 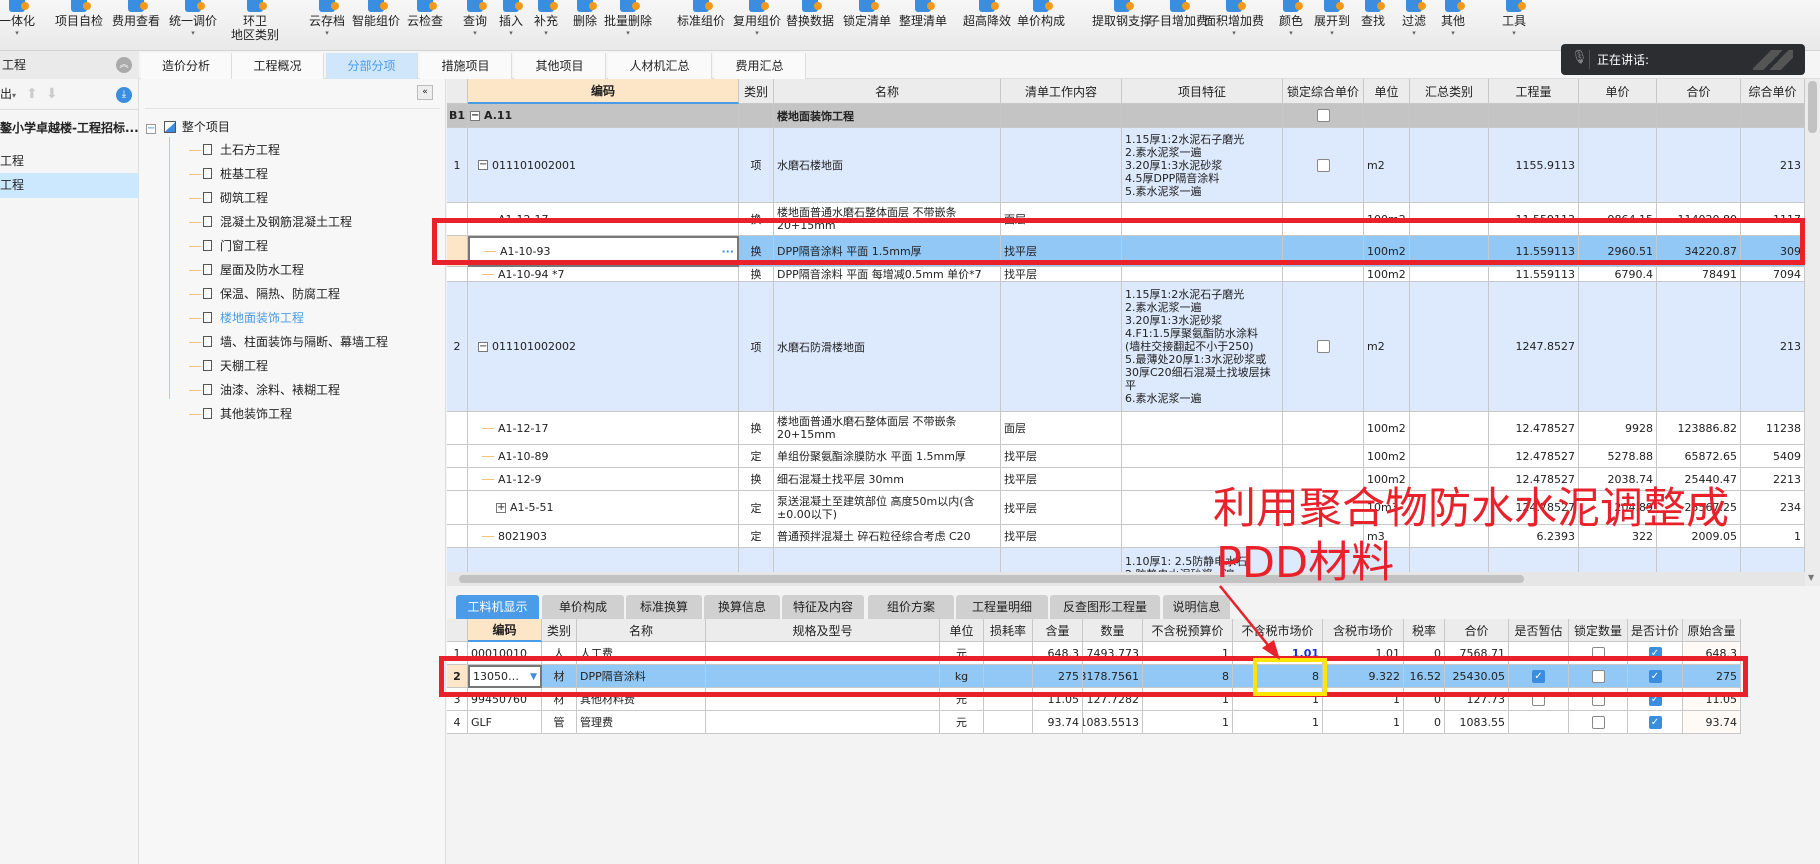 I want to click on bottom-tab-0: 工料机显示, so click(x=497, y=607).